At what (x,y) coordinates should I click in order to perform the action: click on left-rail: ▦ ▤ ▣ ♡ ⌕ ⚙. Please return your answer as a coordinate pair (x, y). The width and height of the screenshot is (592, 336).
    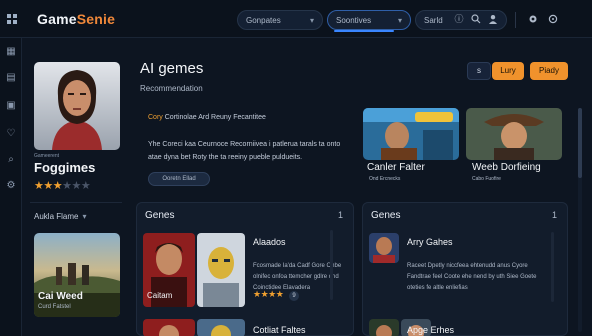
    Looking at the image, I should click on (11, 187).